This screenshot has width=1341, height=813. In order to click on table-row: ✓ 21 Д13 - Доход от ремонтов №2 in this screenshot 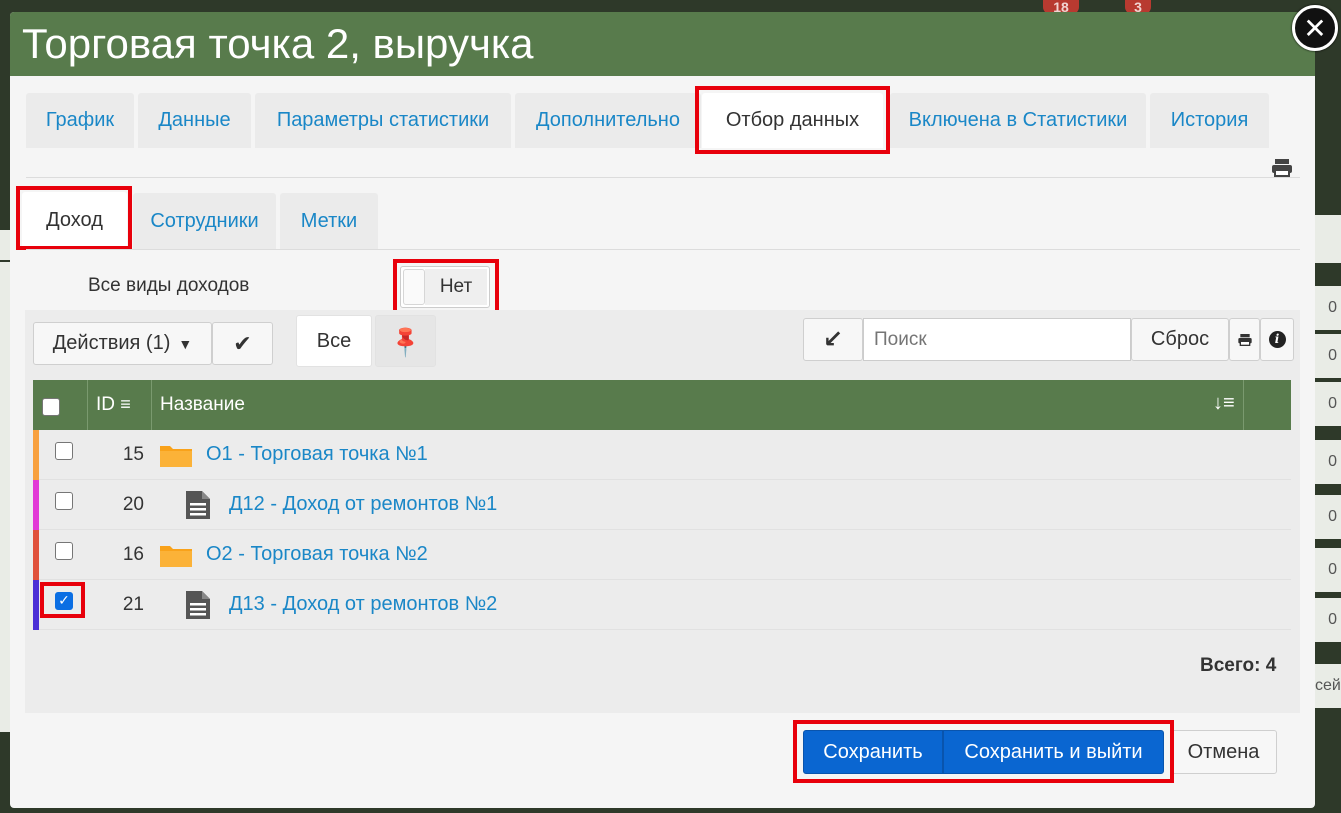, I will do `click(662, 605)`.